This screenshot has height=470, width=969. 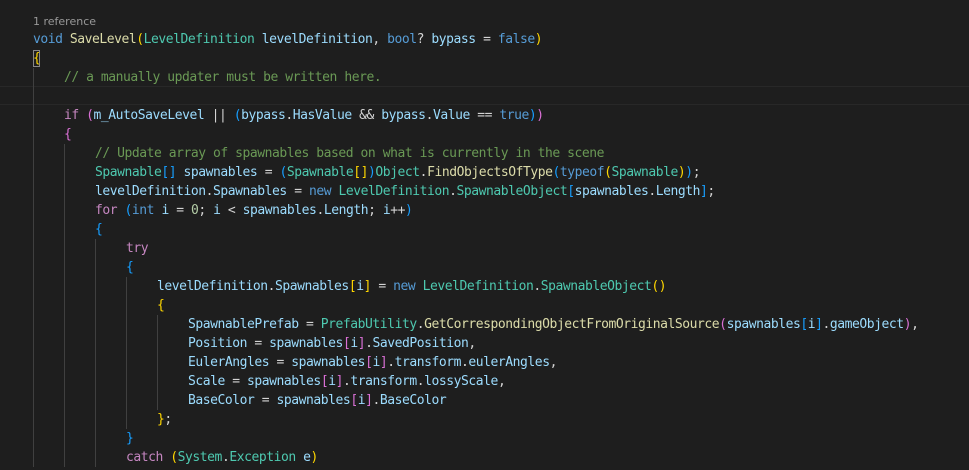 I want to click on code-token: eulerAngles, so click(x=509, y=362).